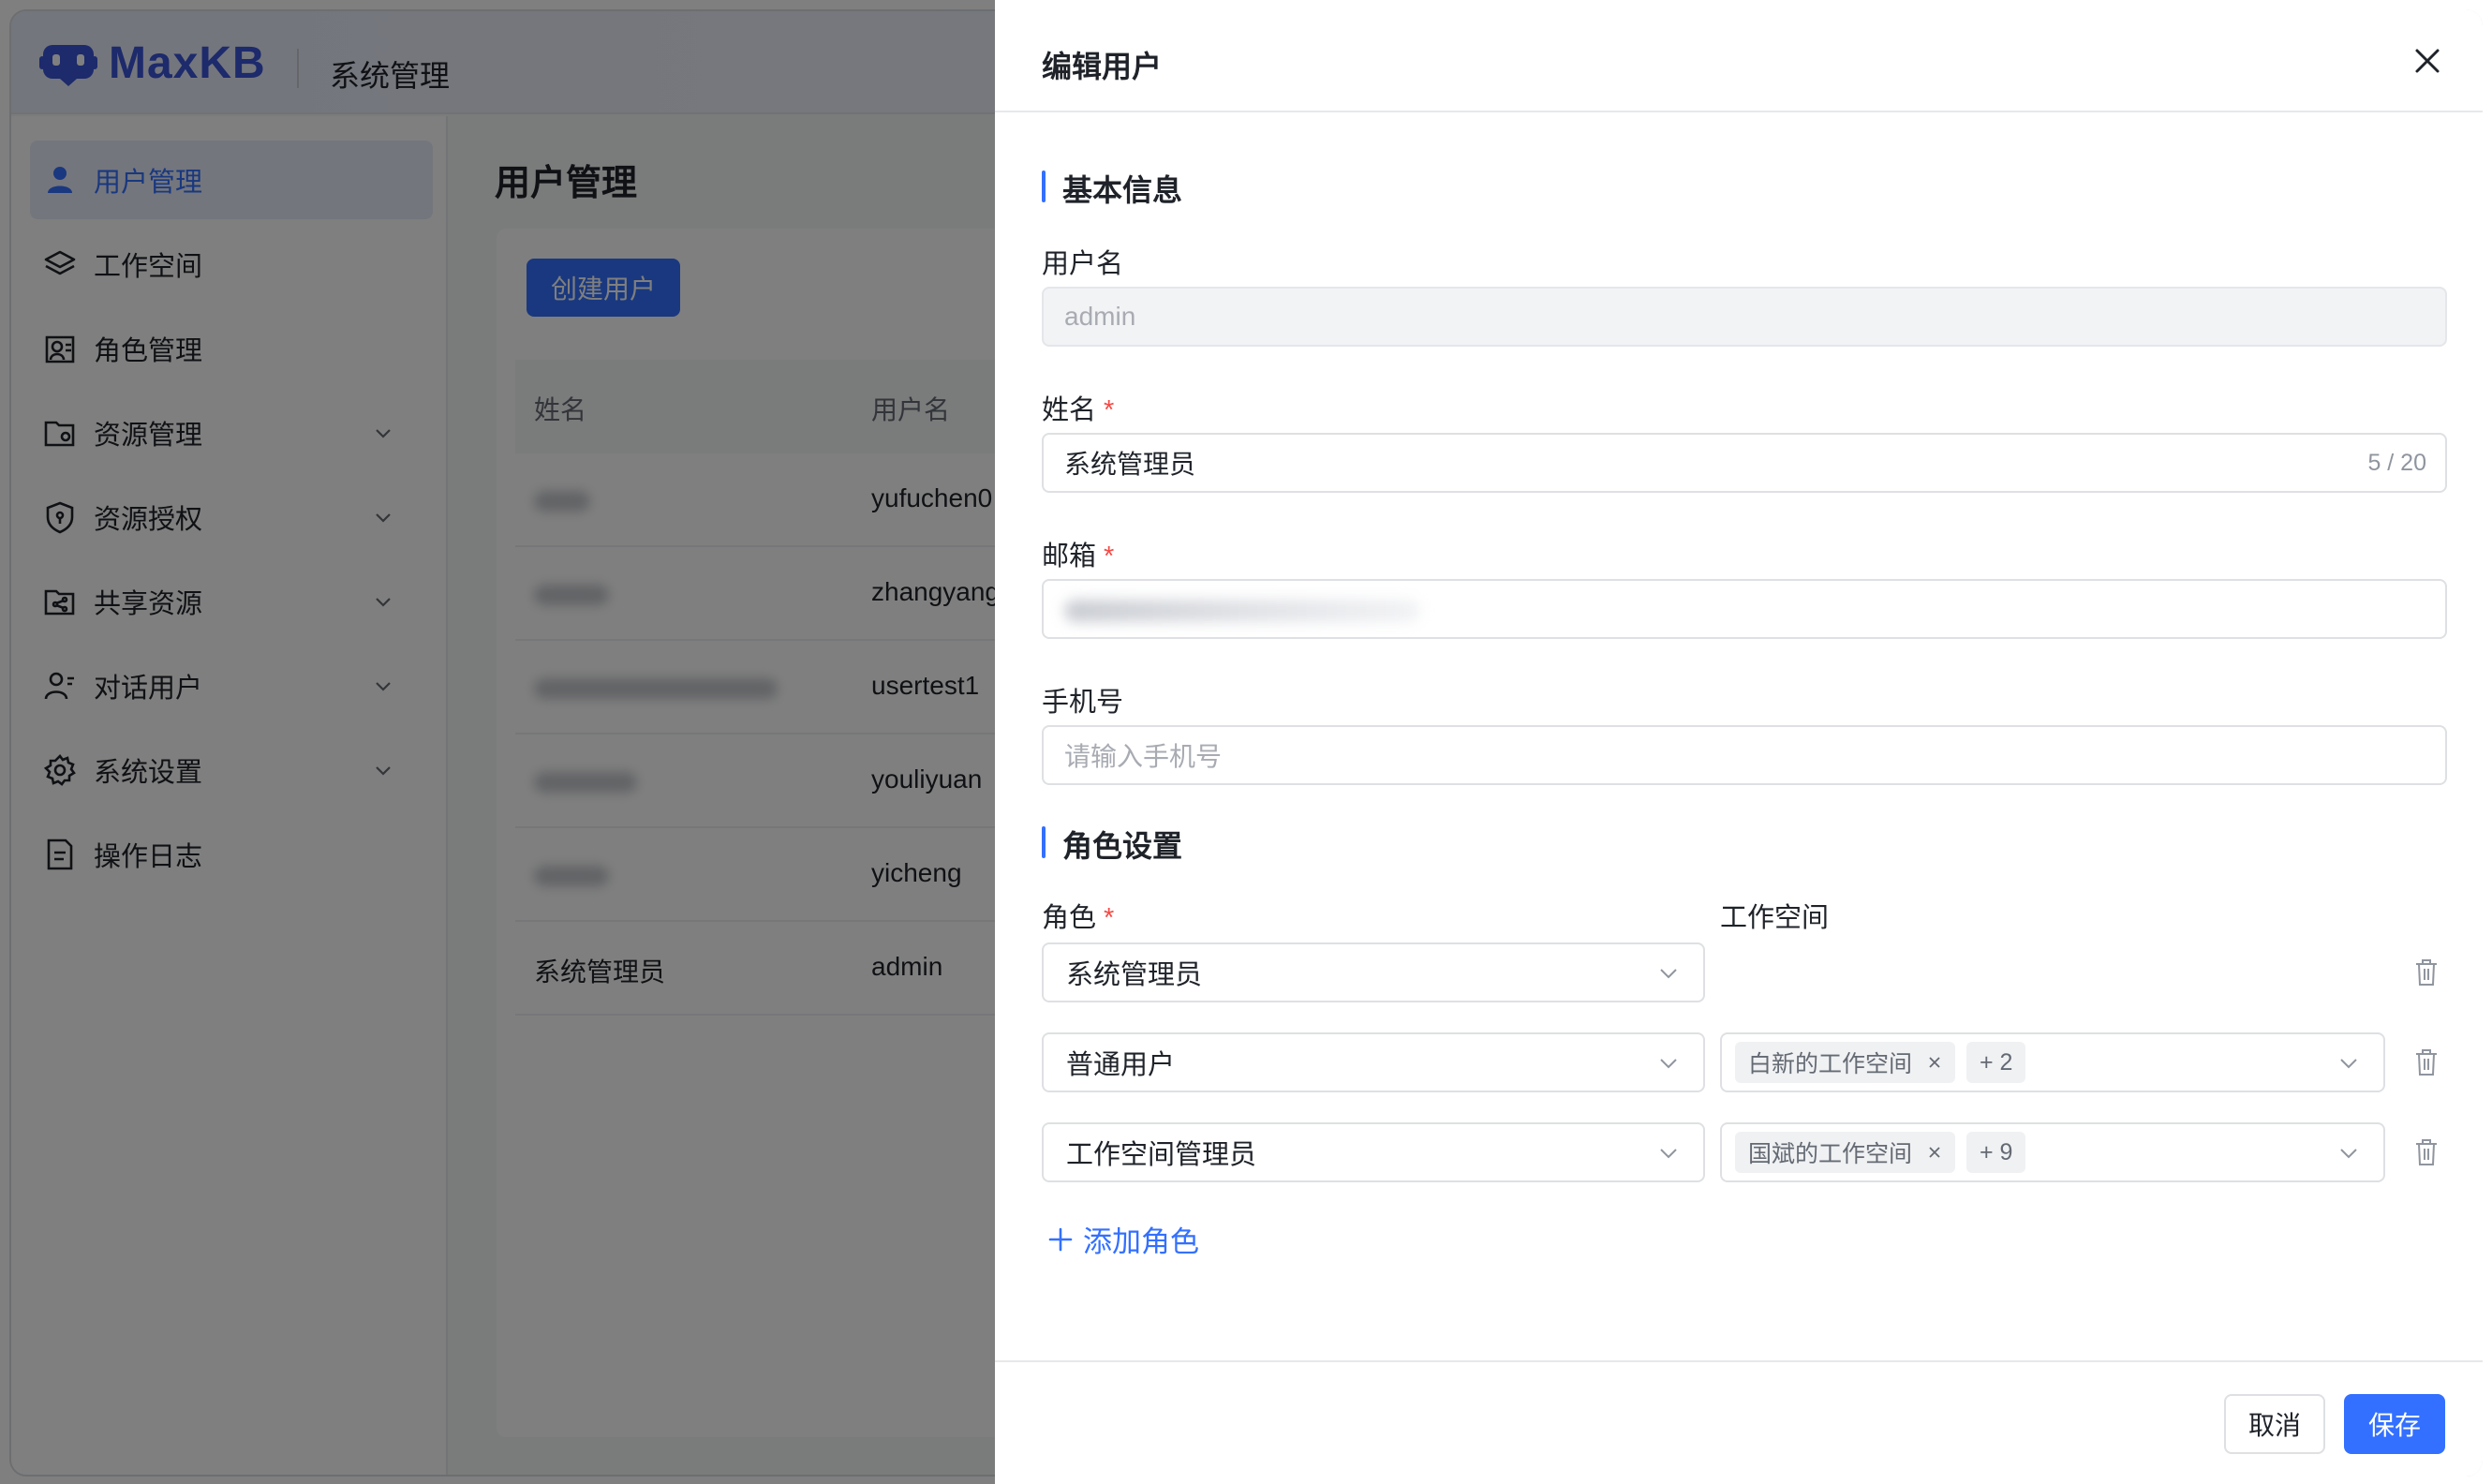 The height and width of the screenshot is (1484, 2492). Describe the element at coordinates (1069, 556) in the screenshot. I see `email-label-text: 邮箱` at that location.